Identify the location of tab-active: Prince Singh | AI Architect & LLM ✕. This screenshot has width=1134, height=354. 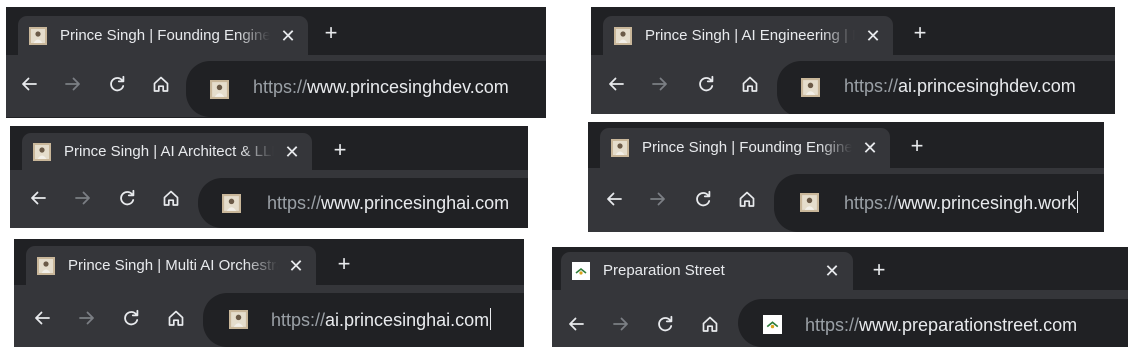
(167, 151).